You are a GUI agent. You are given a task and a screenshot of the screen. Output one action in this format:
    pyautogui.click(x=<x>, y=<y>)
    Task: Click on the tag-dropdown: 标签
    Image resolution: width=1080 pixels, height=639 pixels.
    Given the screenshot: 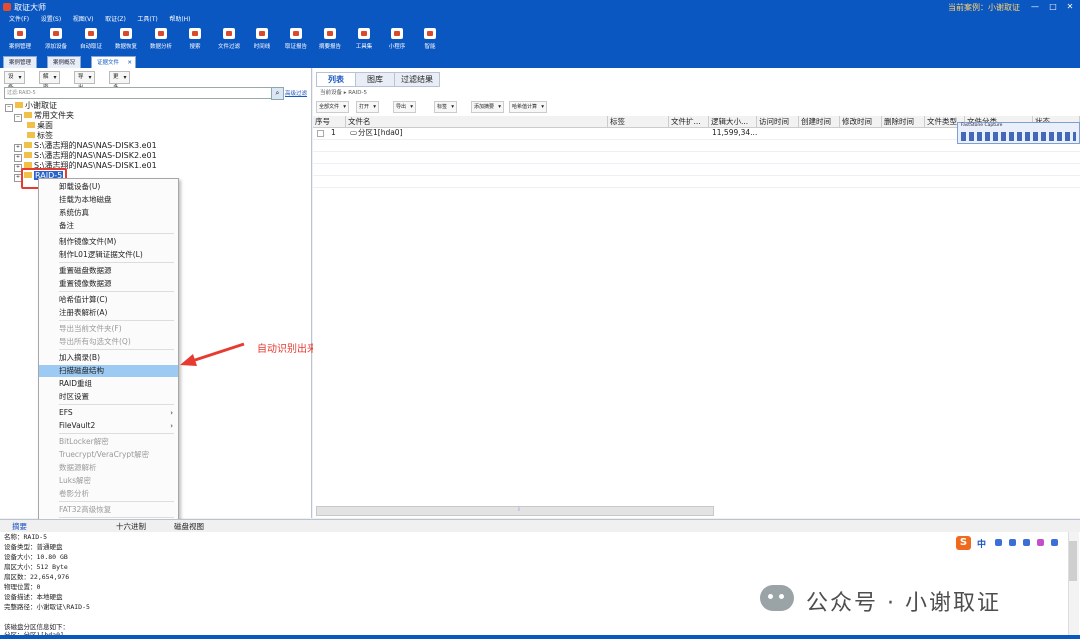 What is the action you would take?
    pyautogui.click(x=446, y=107)
    